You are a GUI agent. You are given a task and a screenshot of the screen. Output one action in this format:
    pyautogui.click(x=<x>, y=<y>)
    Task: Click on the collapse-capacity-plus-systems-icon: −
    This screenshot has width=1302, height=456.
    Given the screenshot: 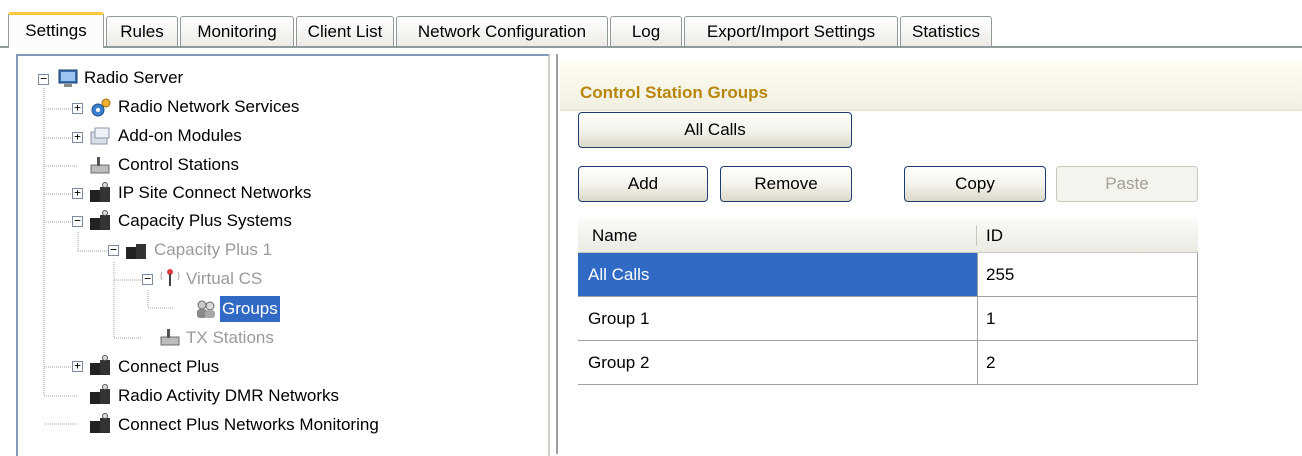 What is the action you would take?
    pyautogui.click(x=77, y=221)
    